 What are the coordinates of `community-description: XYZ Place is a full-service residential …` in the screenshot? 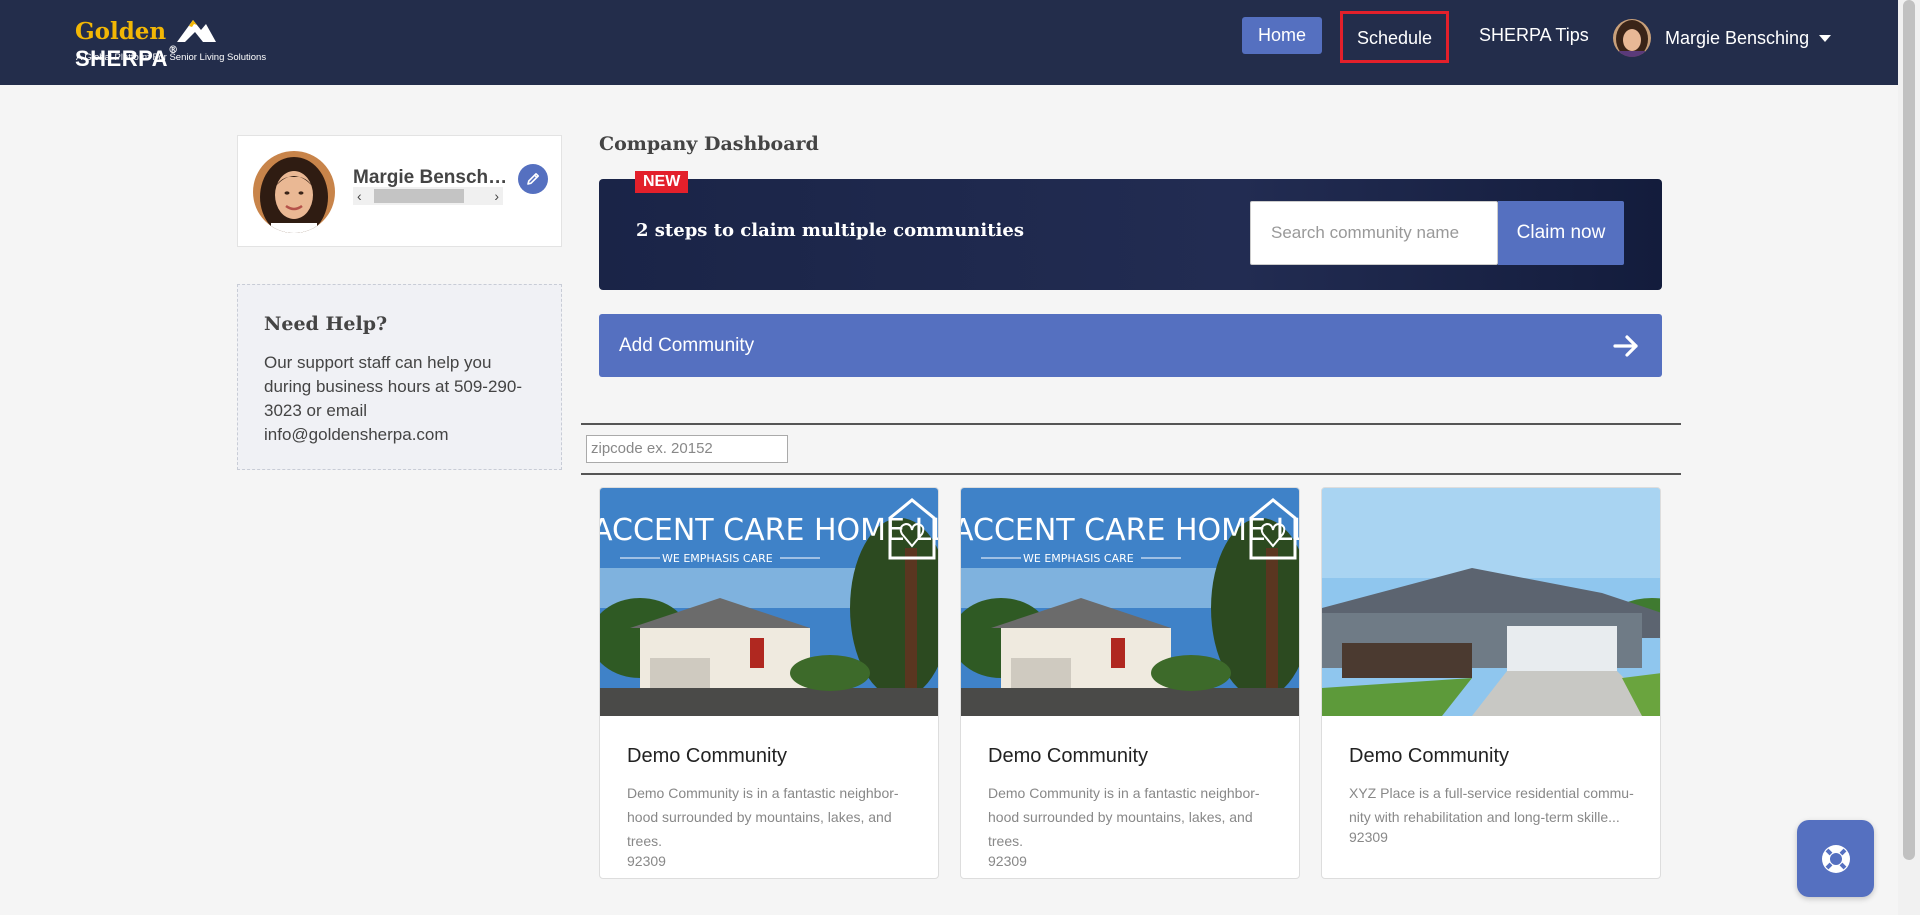 It's located at (1491, 805).